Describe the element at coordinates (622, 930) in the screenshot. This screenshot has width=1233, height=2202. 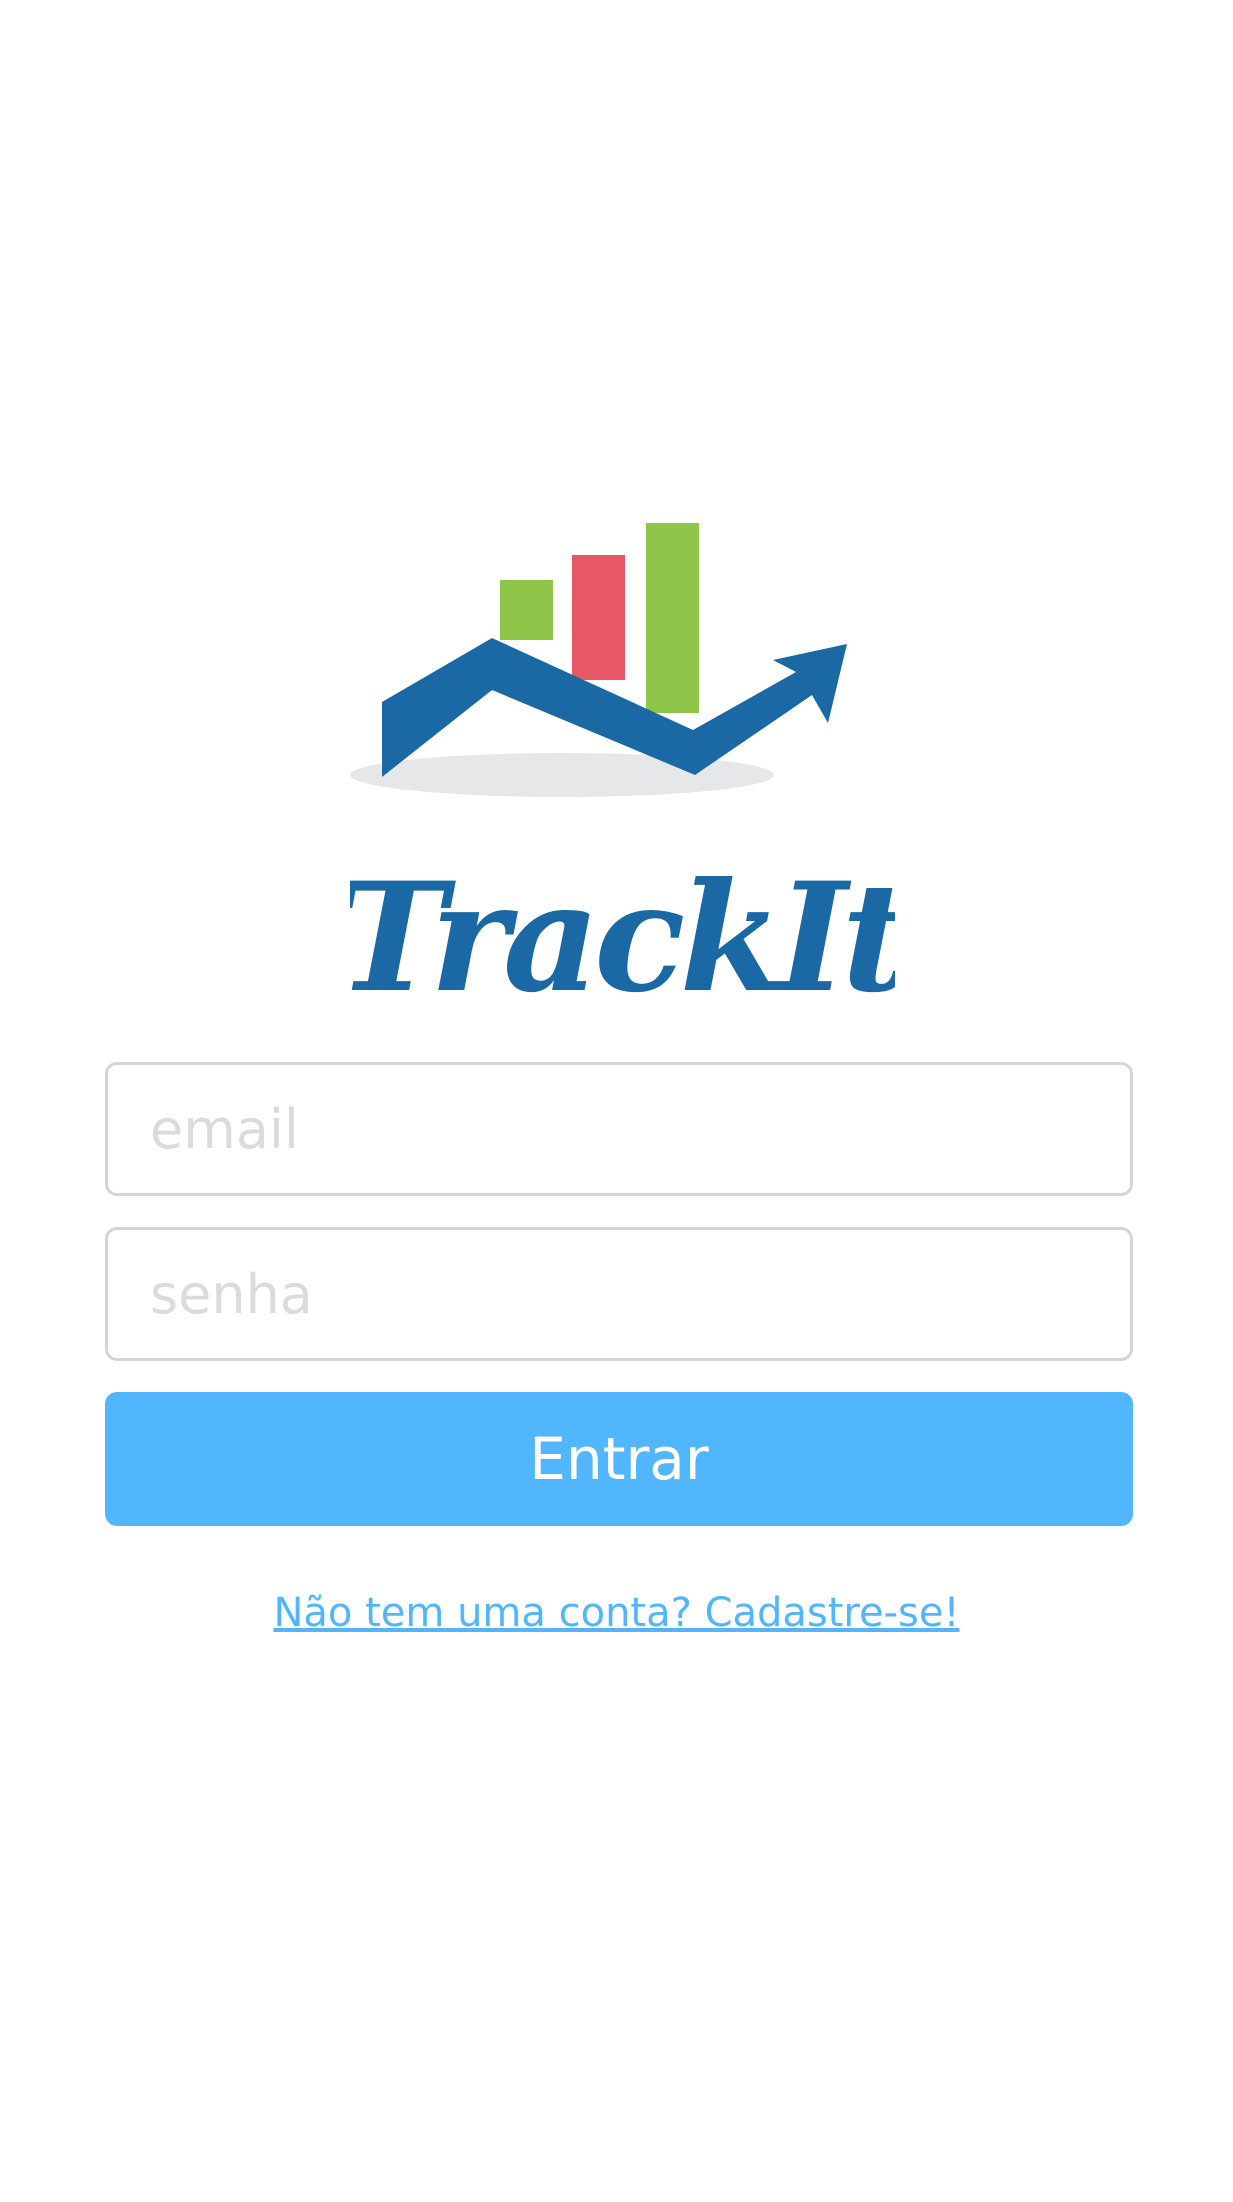
I see `logo-wordmark: TrackIt` at that location.